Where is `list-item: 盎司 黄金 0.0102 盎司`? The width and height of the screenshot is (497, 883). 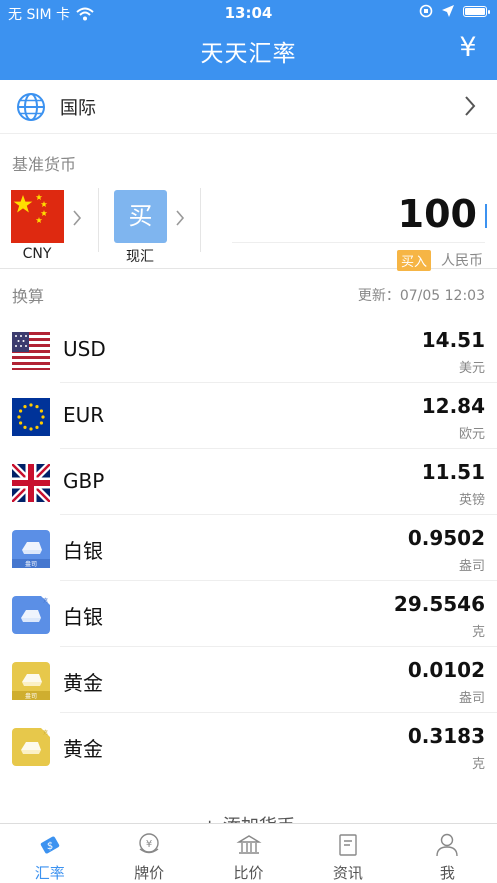 list-item: 盎司 黄金 0.0102 盎司 is located at coordinates (254, 680).